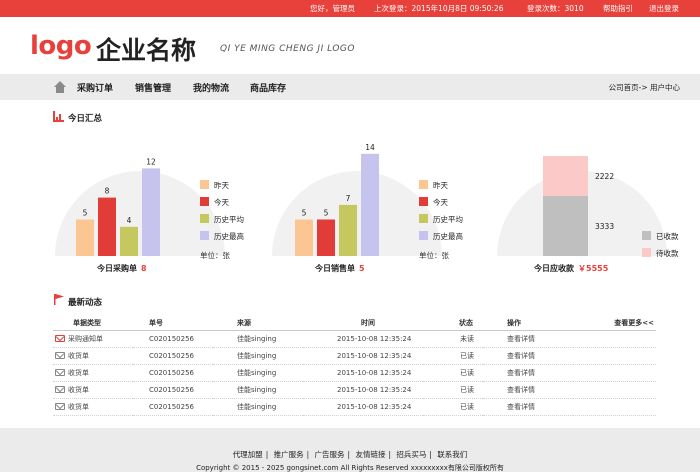  I want to click on flag-icon, so click(59, 299).